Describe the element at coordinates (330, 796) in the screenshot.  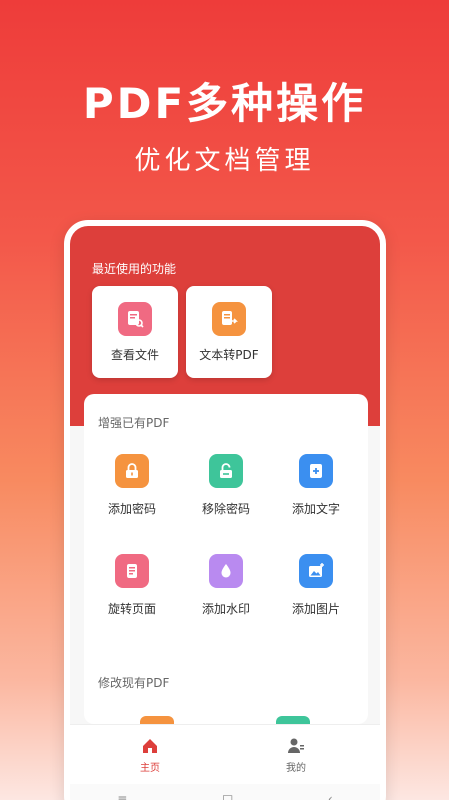
I see `back-nav-button: ‹` at that location.